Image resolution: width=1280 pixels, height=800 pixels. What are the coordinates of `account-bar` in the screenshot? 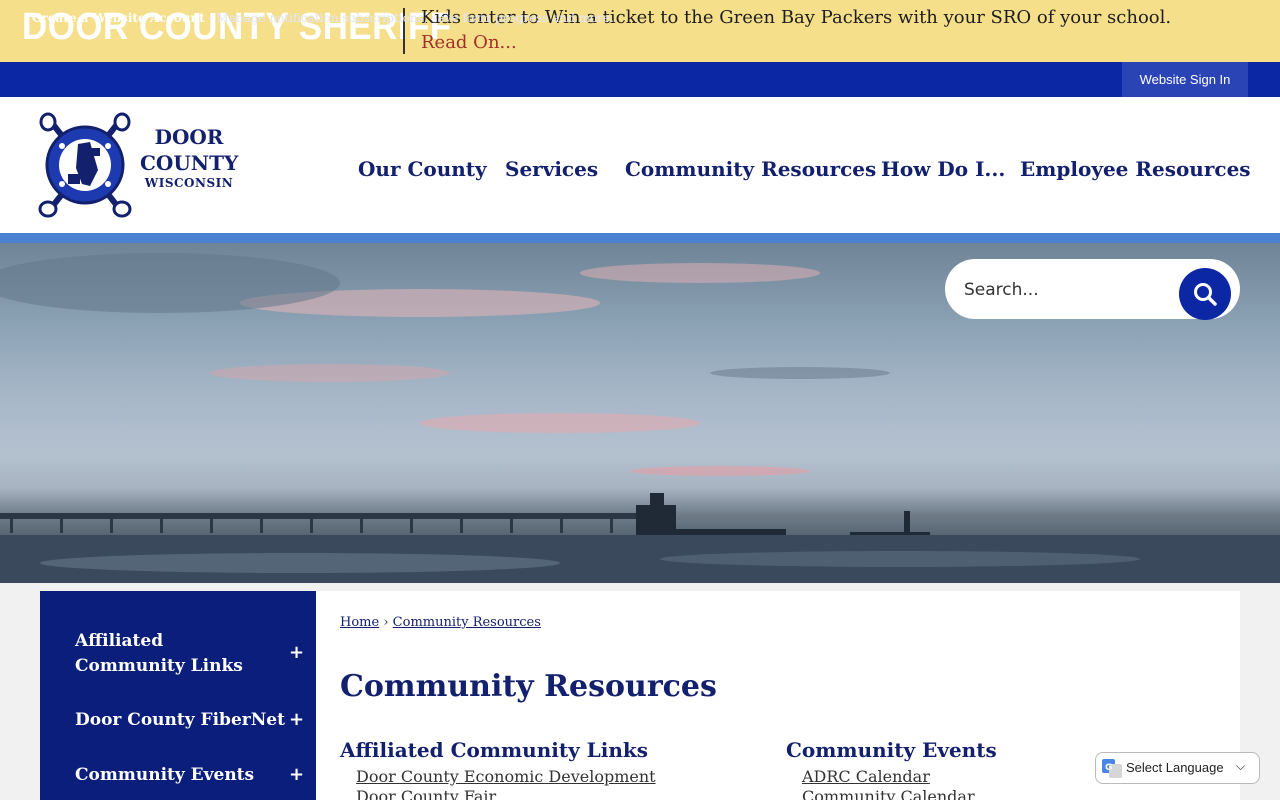 It's located at (640, 79).